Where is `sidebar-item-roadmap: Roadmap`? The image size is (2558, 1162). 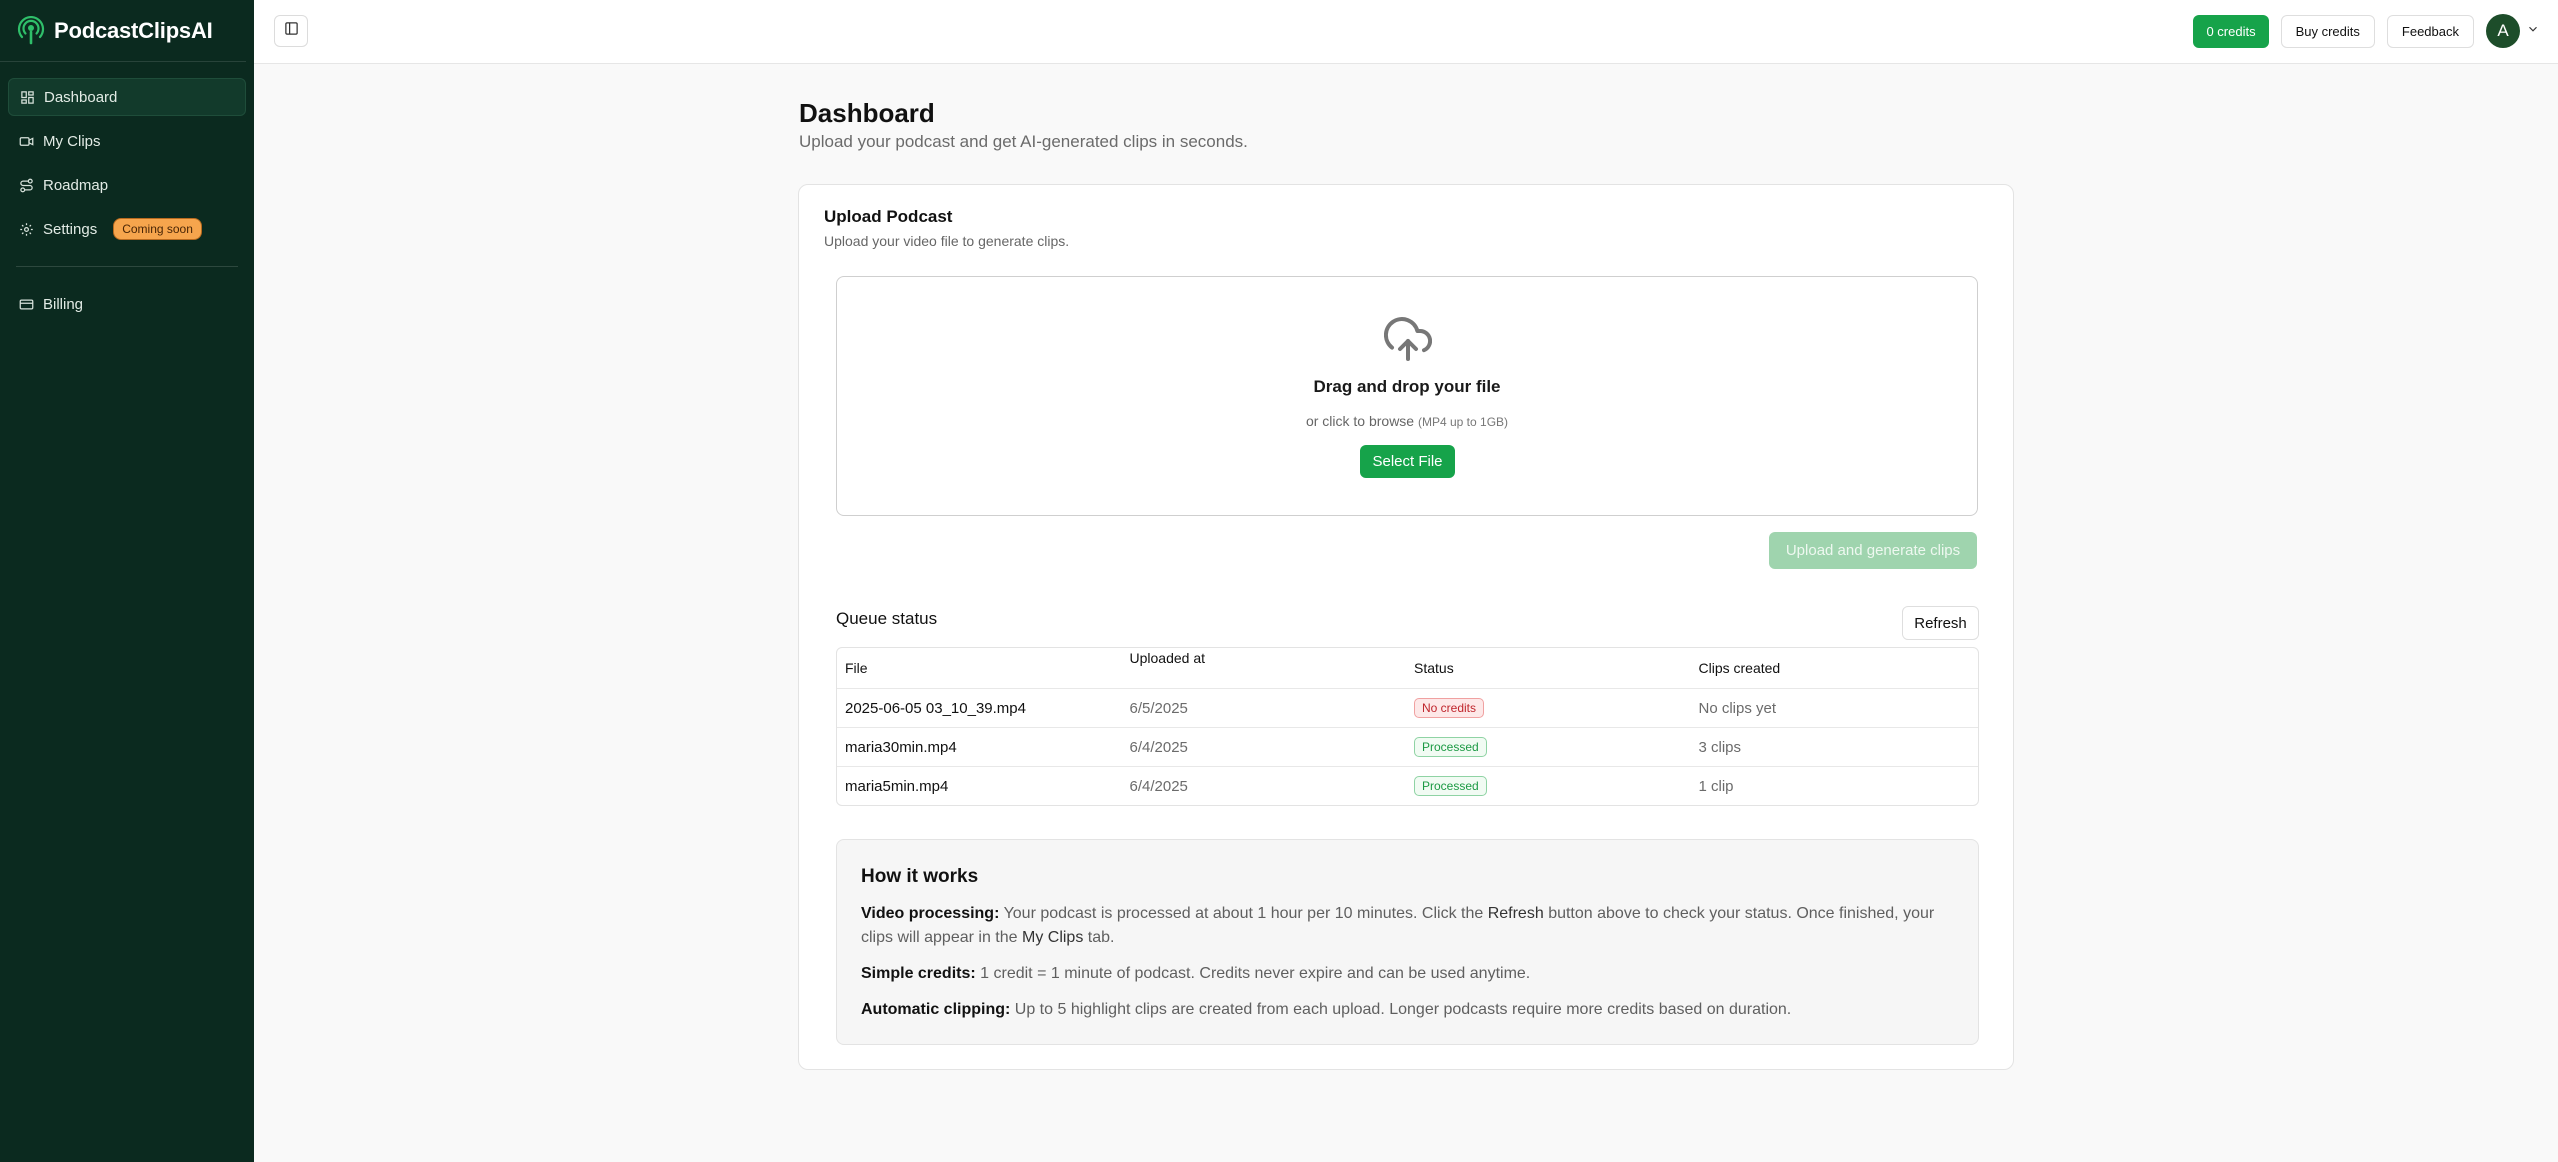 sidebar-item-roadmap: Roadmap is located at coordinates (127, 185).